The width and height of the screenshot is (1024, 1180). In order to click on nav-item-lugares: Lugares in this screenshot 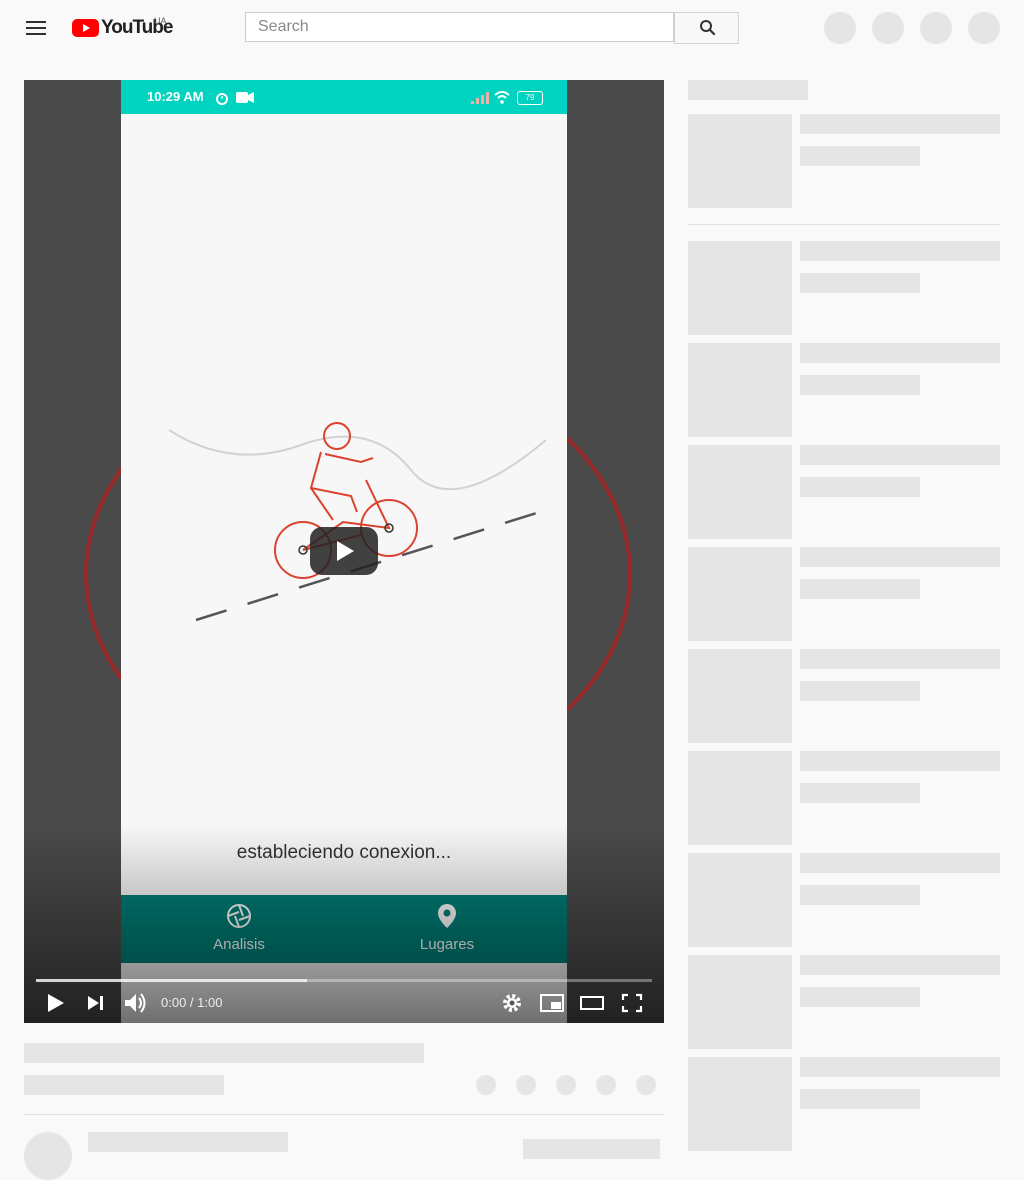, I will do `click(447, 928)`.